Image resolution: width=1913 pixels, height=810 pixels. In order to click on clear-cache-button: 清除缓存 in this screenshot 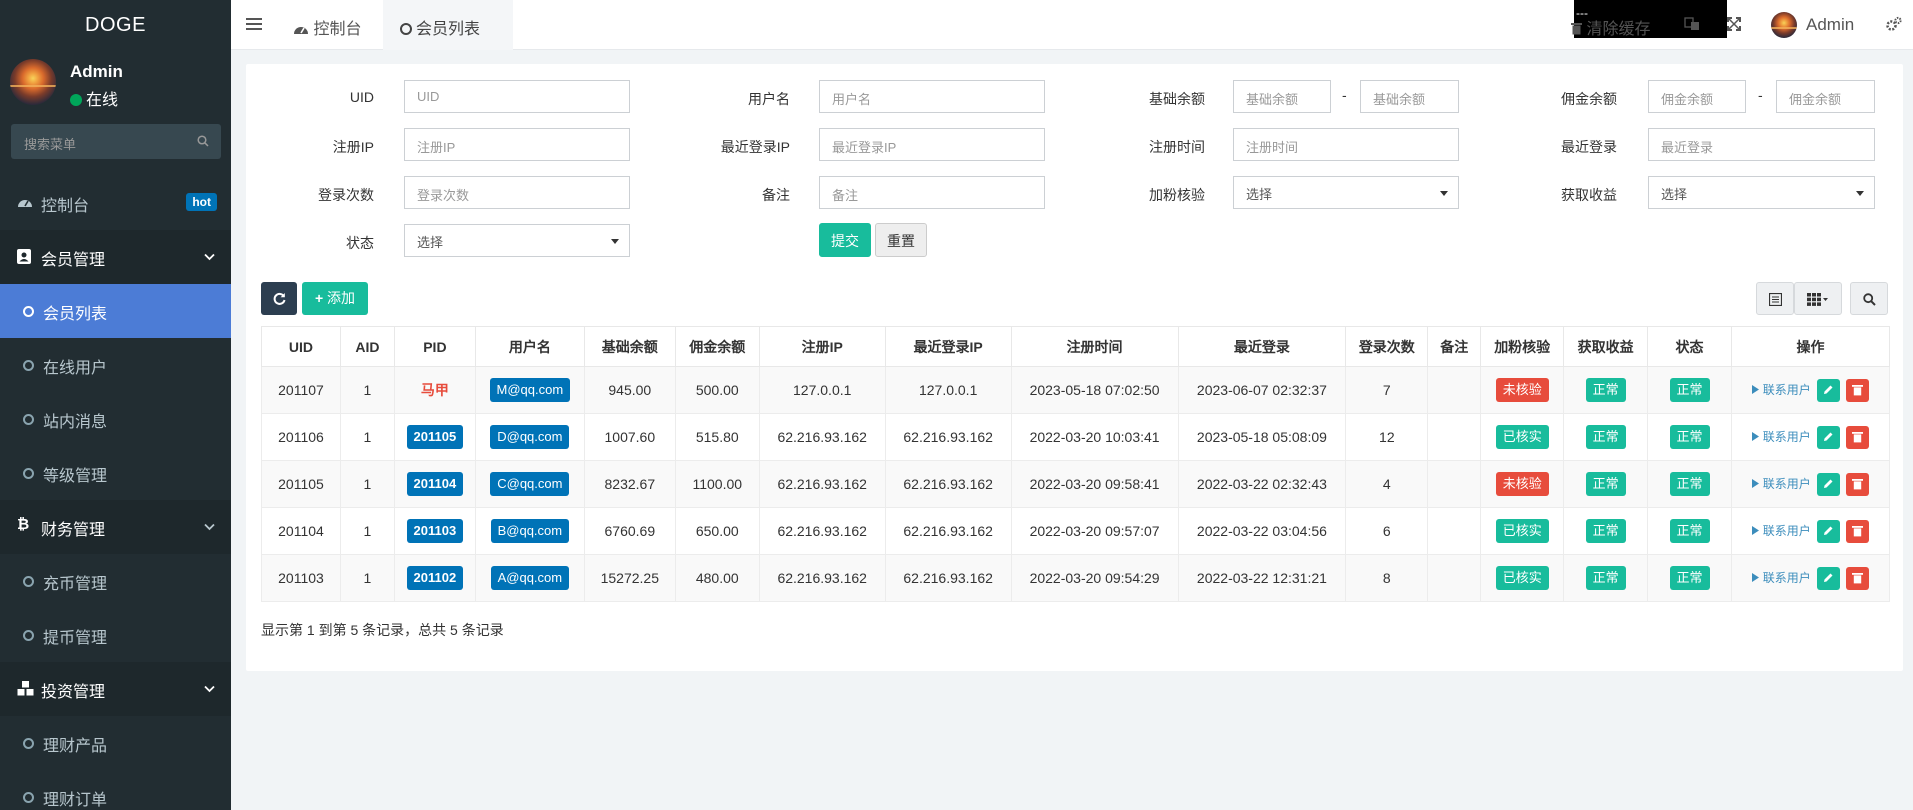, I will do `click(1610, 27)`.